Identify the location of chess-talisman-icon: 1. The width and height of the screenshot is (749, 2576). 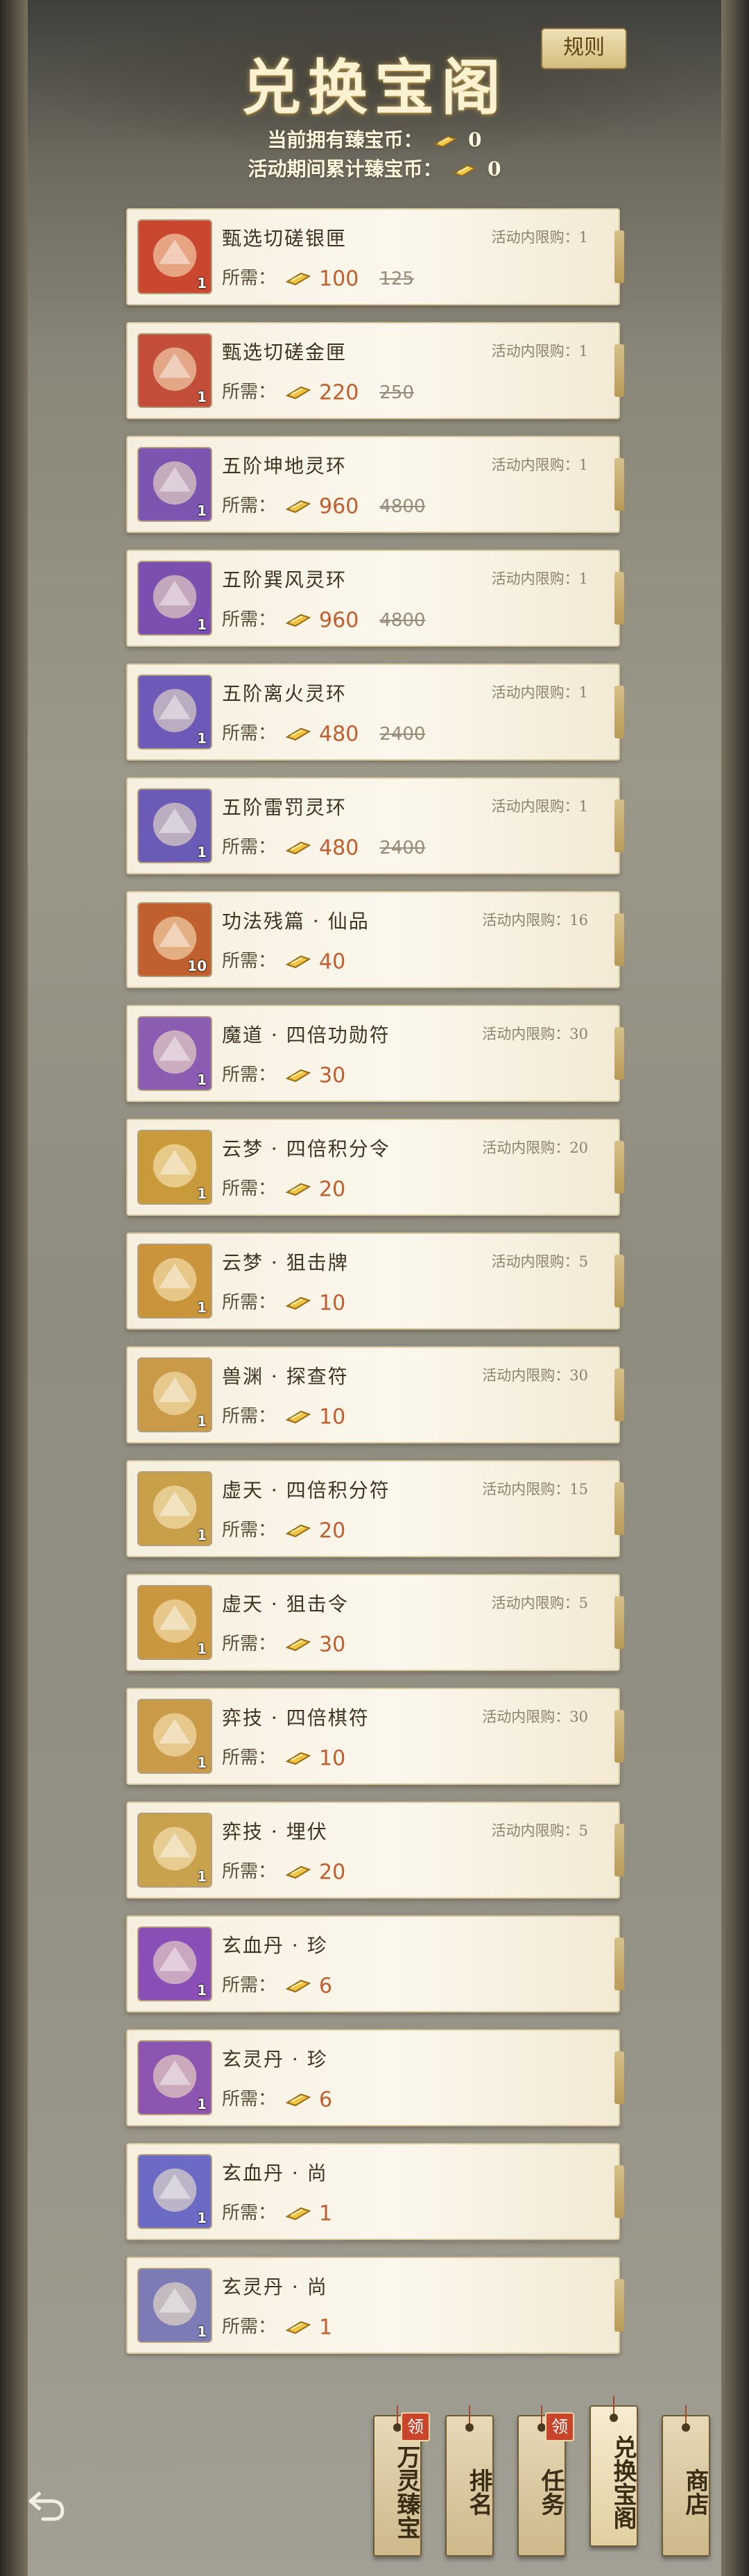
(174, 1736).